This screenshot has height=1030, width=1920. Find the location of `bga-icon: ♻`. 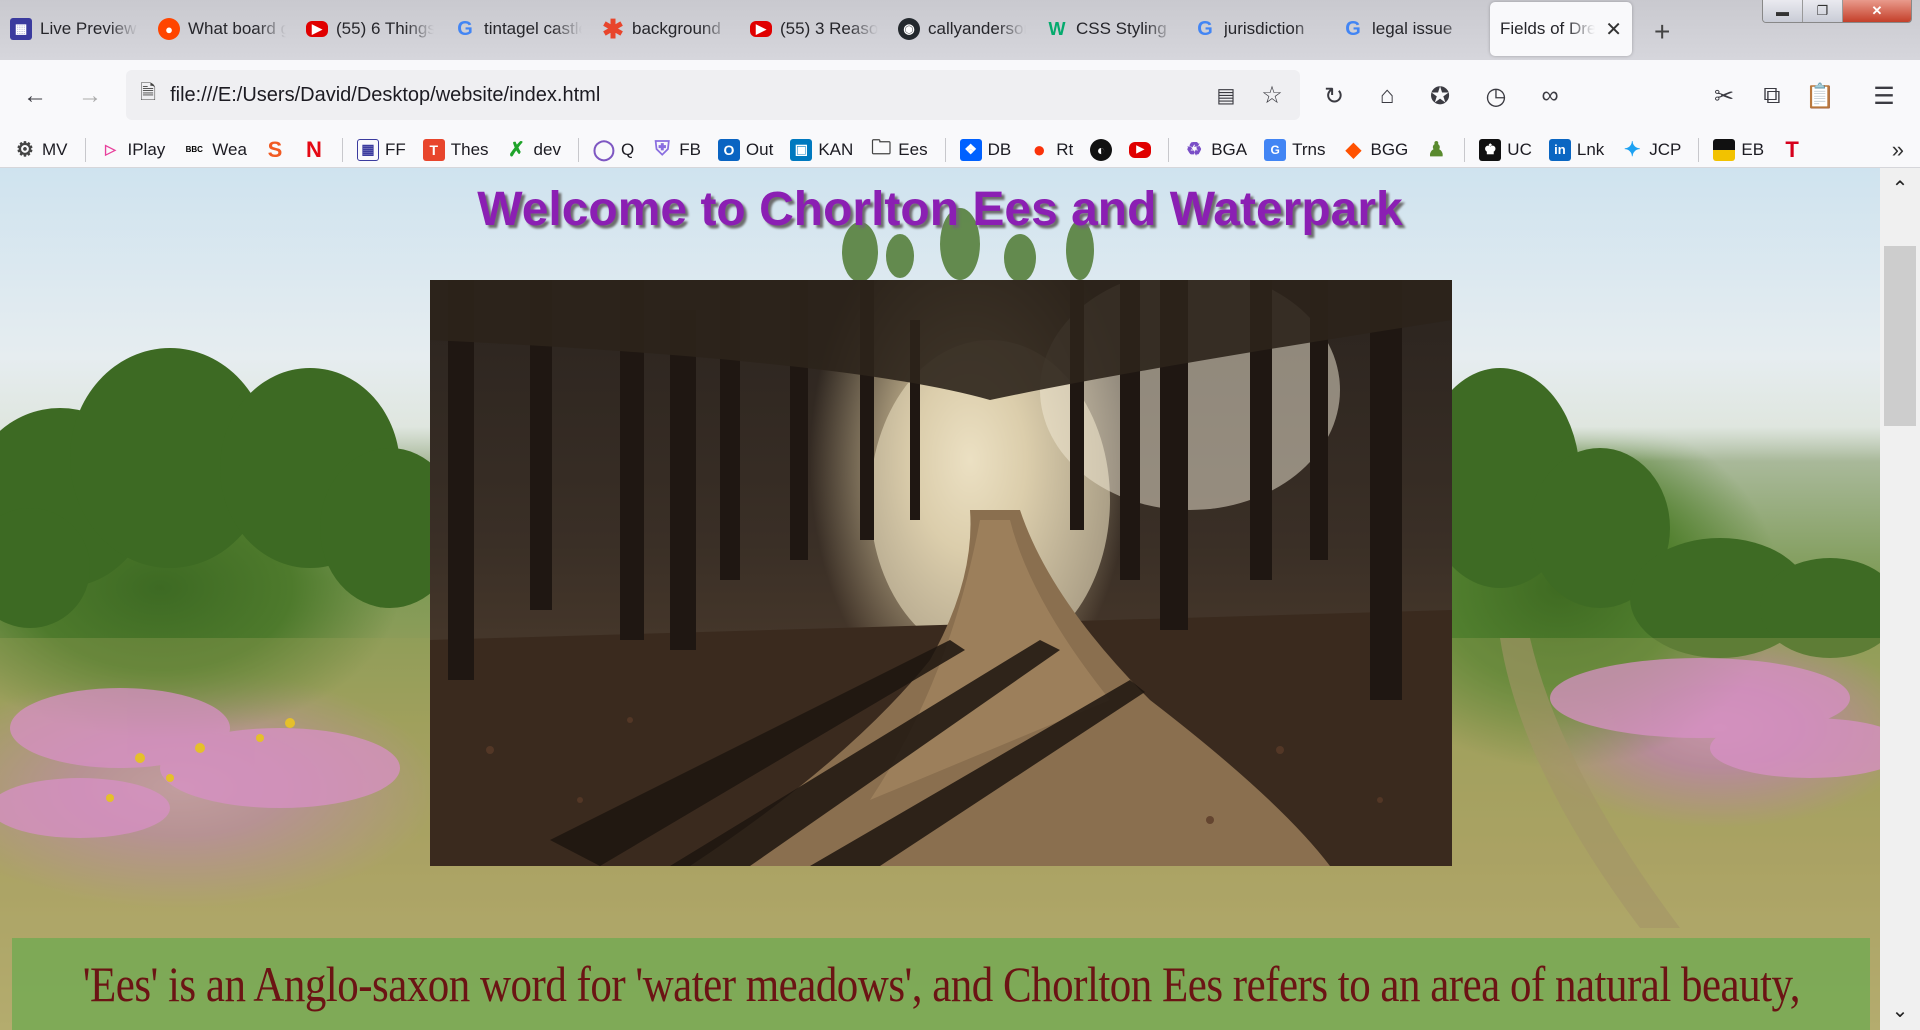

bga-icon: ♻ is located at coordinates (1194, 149).